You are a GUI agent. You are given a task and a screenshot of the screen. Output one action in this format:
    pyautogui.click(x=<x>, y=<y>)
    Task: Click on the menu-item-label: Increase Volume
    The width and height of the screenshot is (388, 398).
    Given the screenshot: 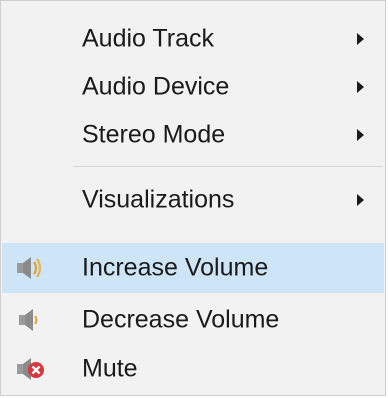 What is the action you would take?
    pyautogui.click(x=175, y=267)
    